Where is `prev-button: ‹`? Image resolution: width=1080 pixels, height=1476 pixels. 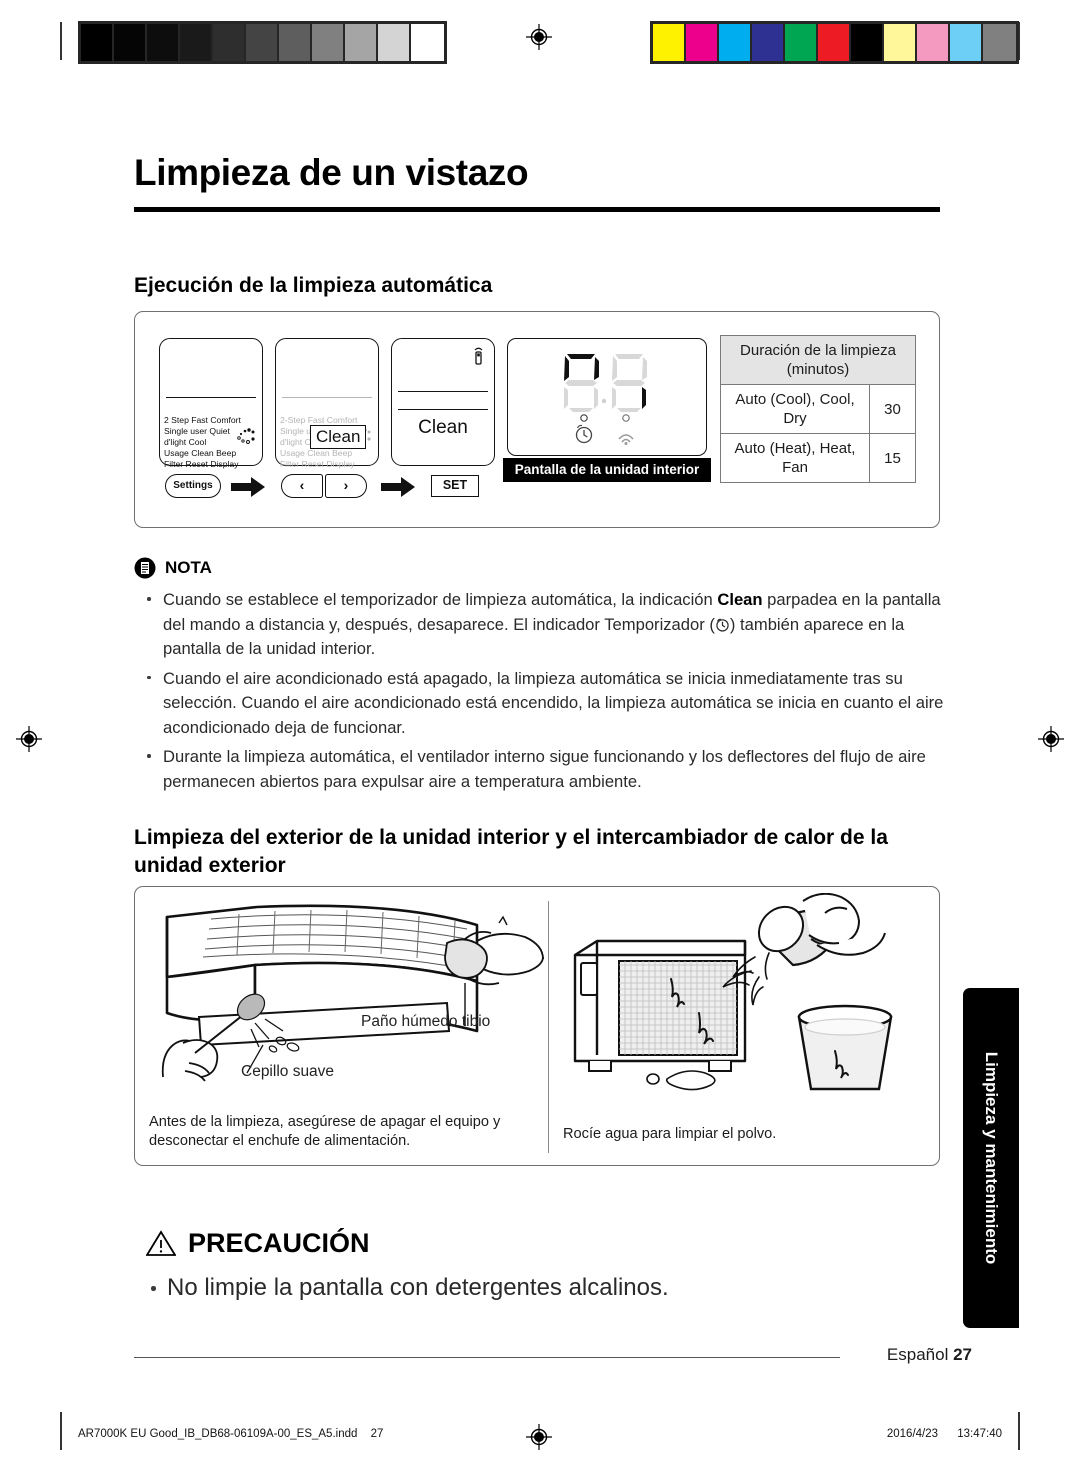
prev-button: ‹ is located at coordinates (302, 486).